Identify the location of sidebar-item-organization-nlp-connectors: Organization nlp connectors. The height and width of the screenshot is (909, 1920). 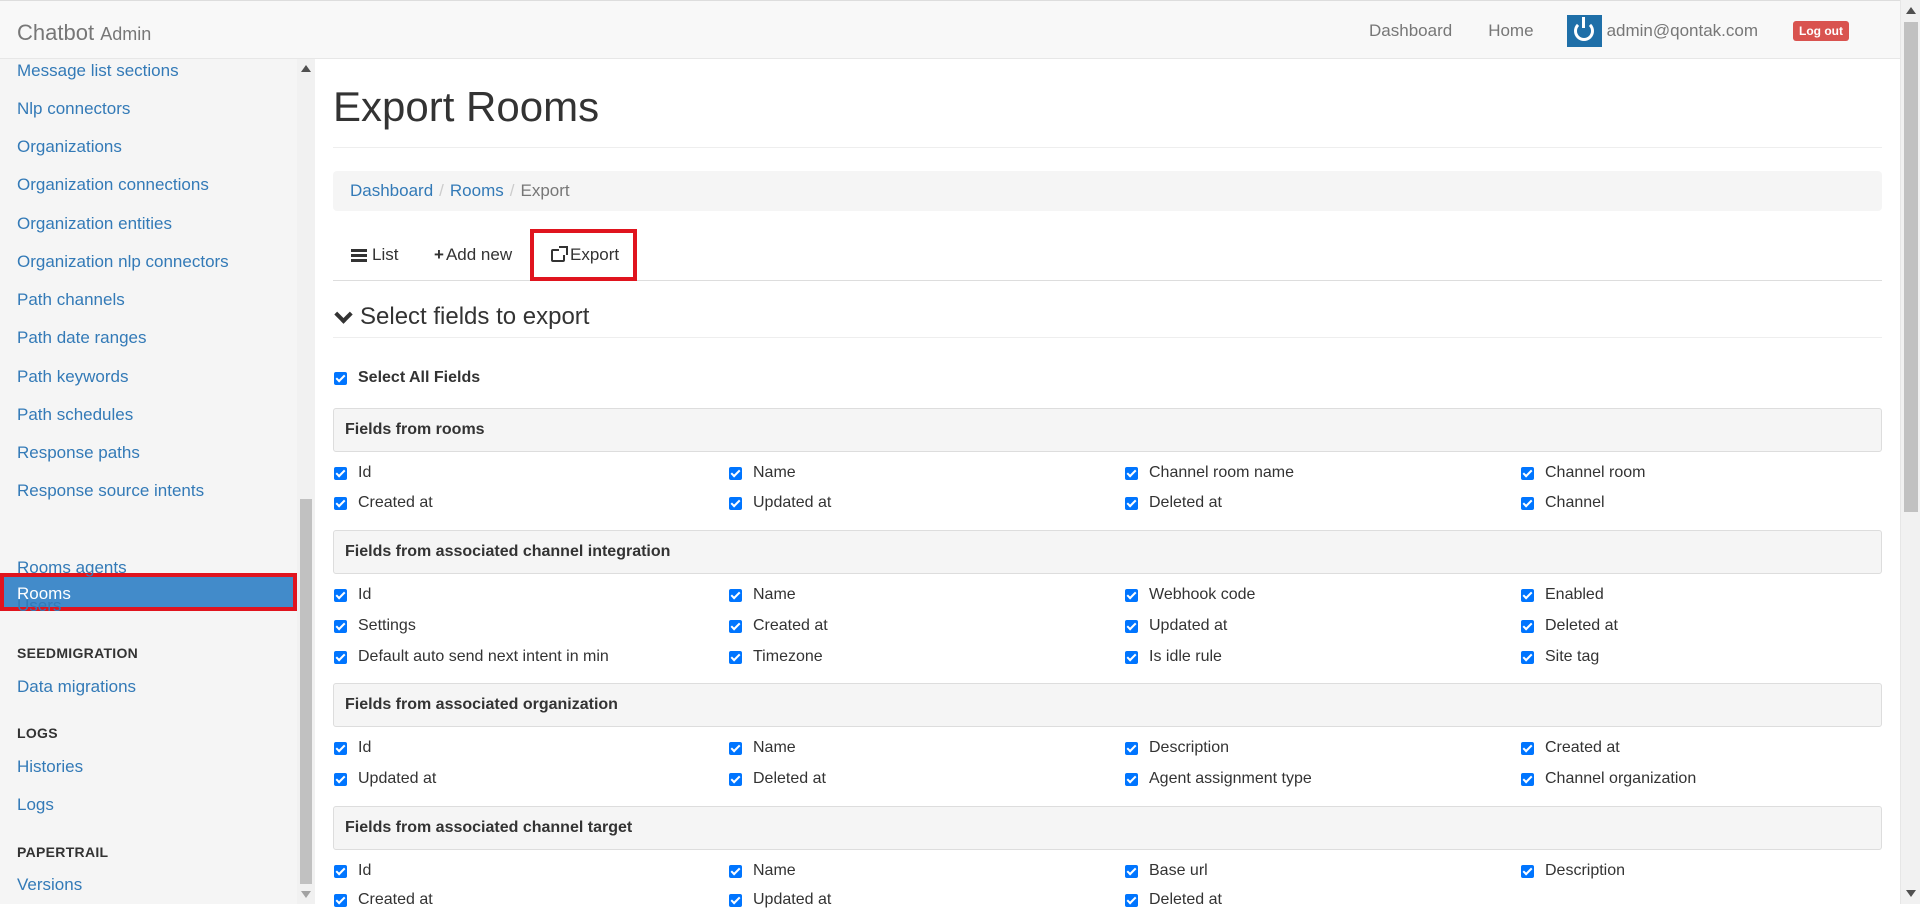
(123, 262).